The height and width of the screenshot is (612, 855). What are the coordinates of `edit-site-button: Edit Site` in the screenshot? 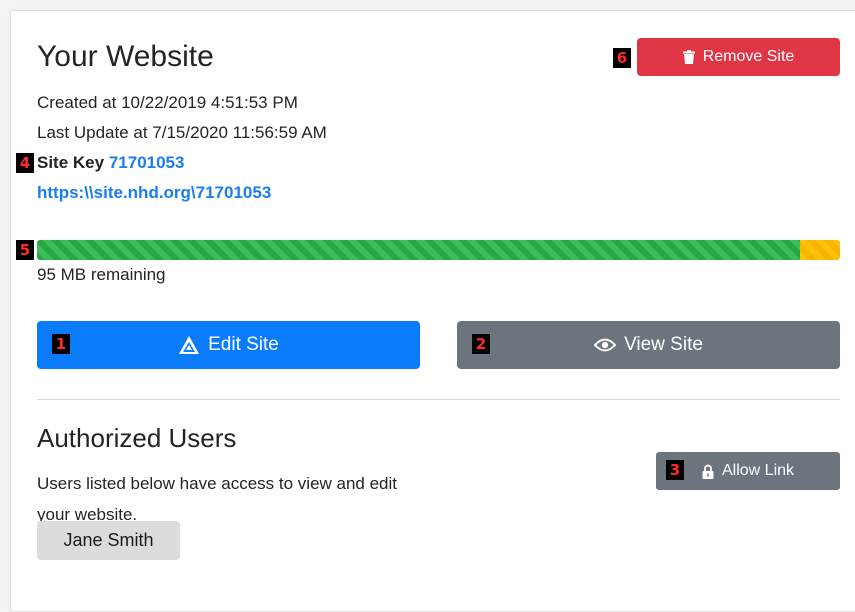 It's located at (228, 345).